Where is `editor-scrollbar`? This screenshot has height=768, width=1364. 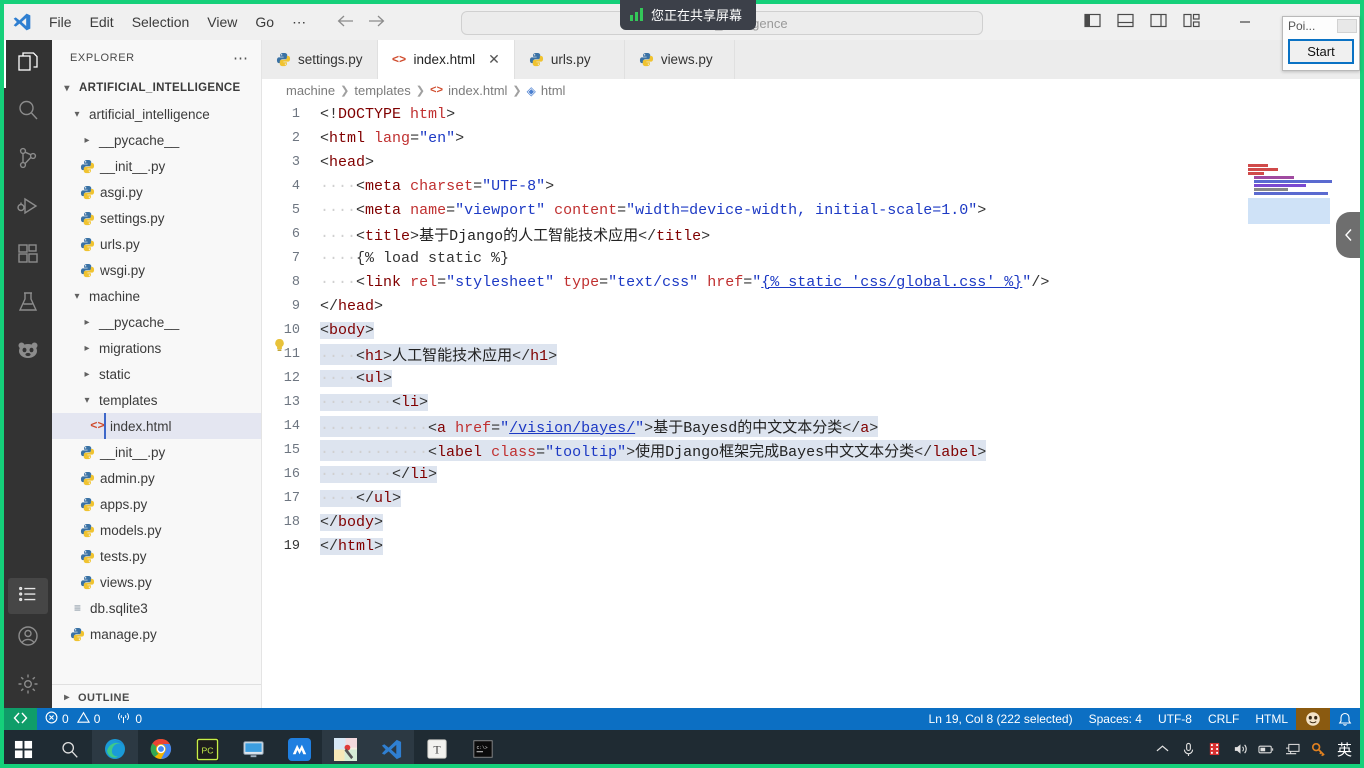 editor-scrollbar is located at coordinates (1353, 432).